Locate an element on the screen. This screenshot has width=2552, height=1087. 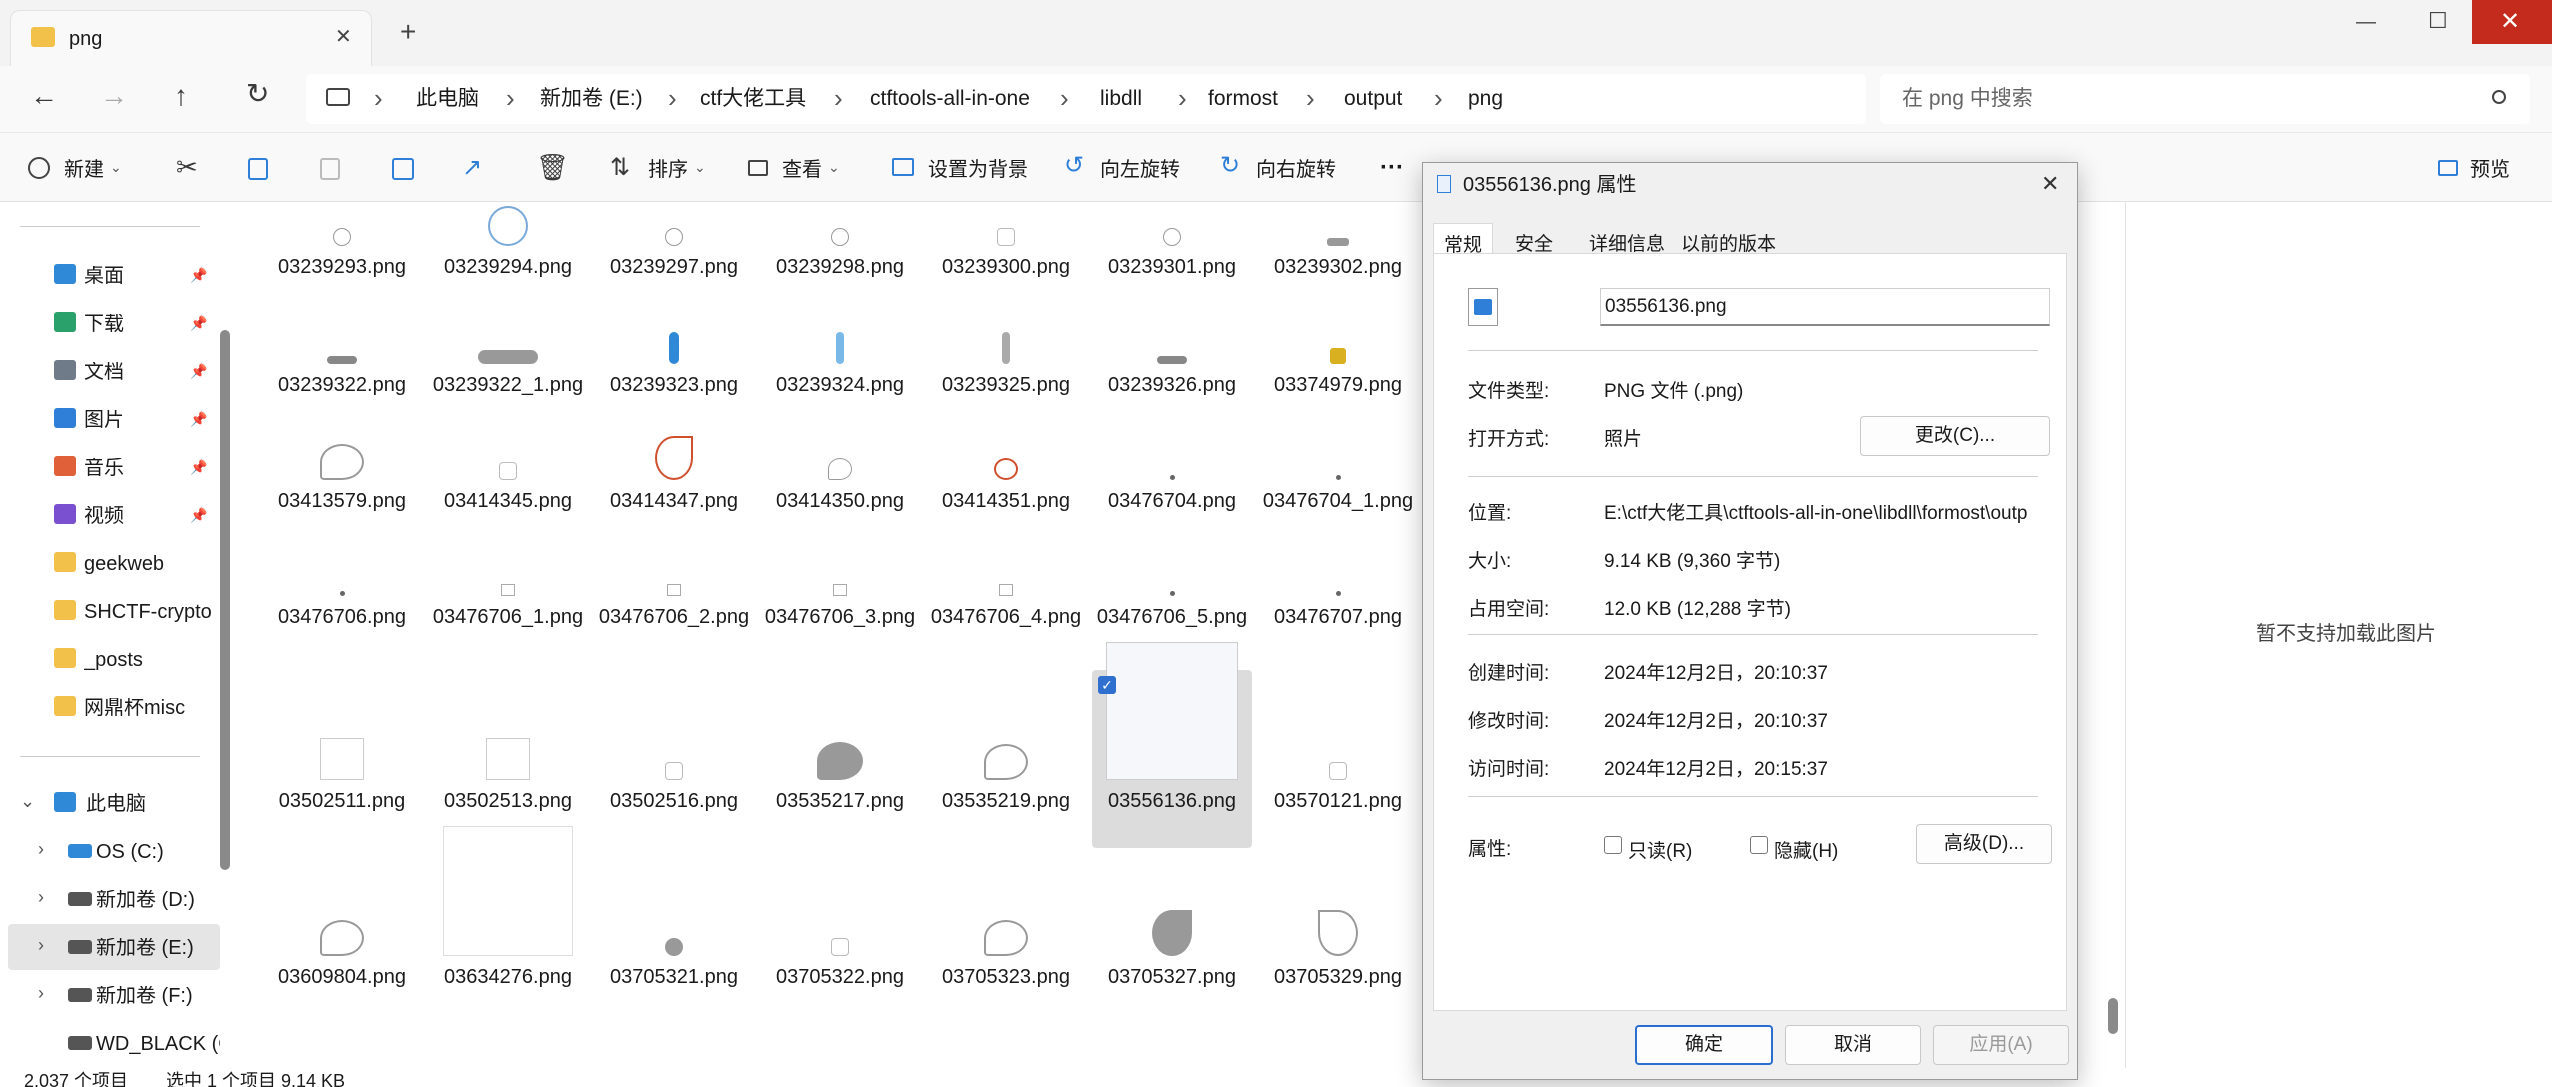
tab-security: 安全 is located at coordinates (1534, 239).